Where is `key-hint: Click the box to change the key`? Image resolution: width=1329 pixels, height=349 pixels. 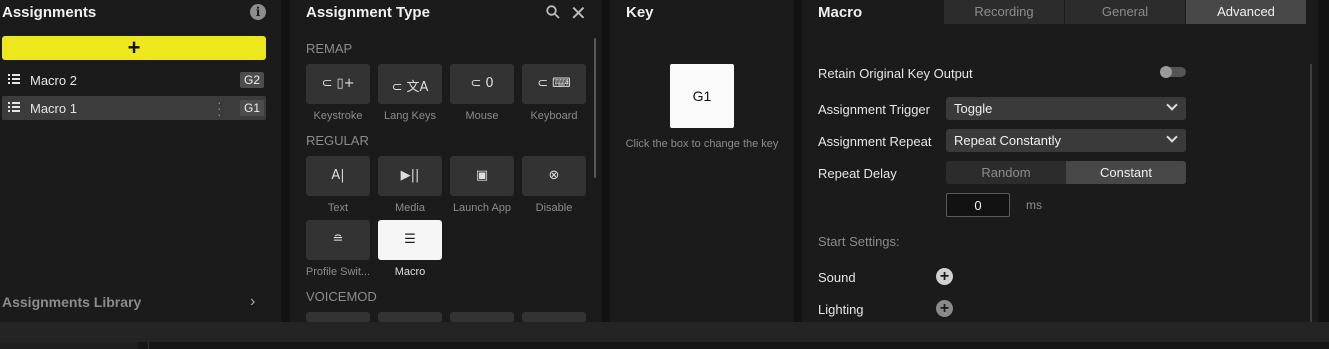 key-hint: Click the box to change the key is located at coordinates (702, 144).